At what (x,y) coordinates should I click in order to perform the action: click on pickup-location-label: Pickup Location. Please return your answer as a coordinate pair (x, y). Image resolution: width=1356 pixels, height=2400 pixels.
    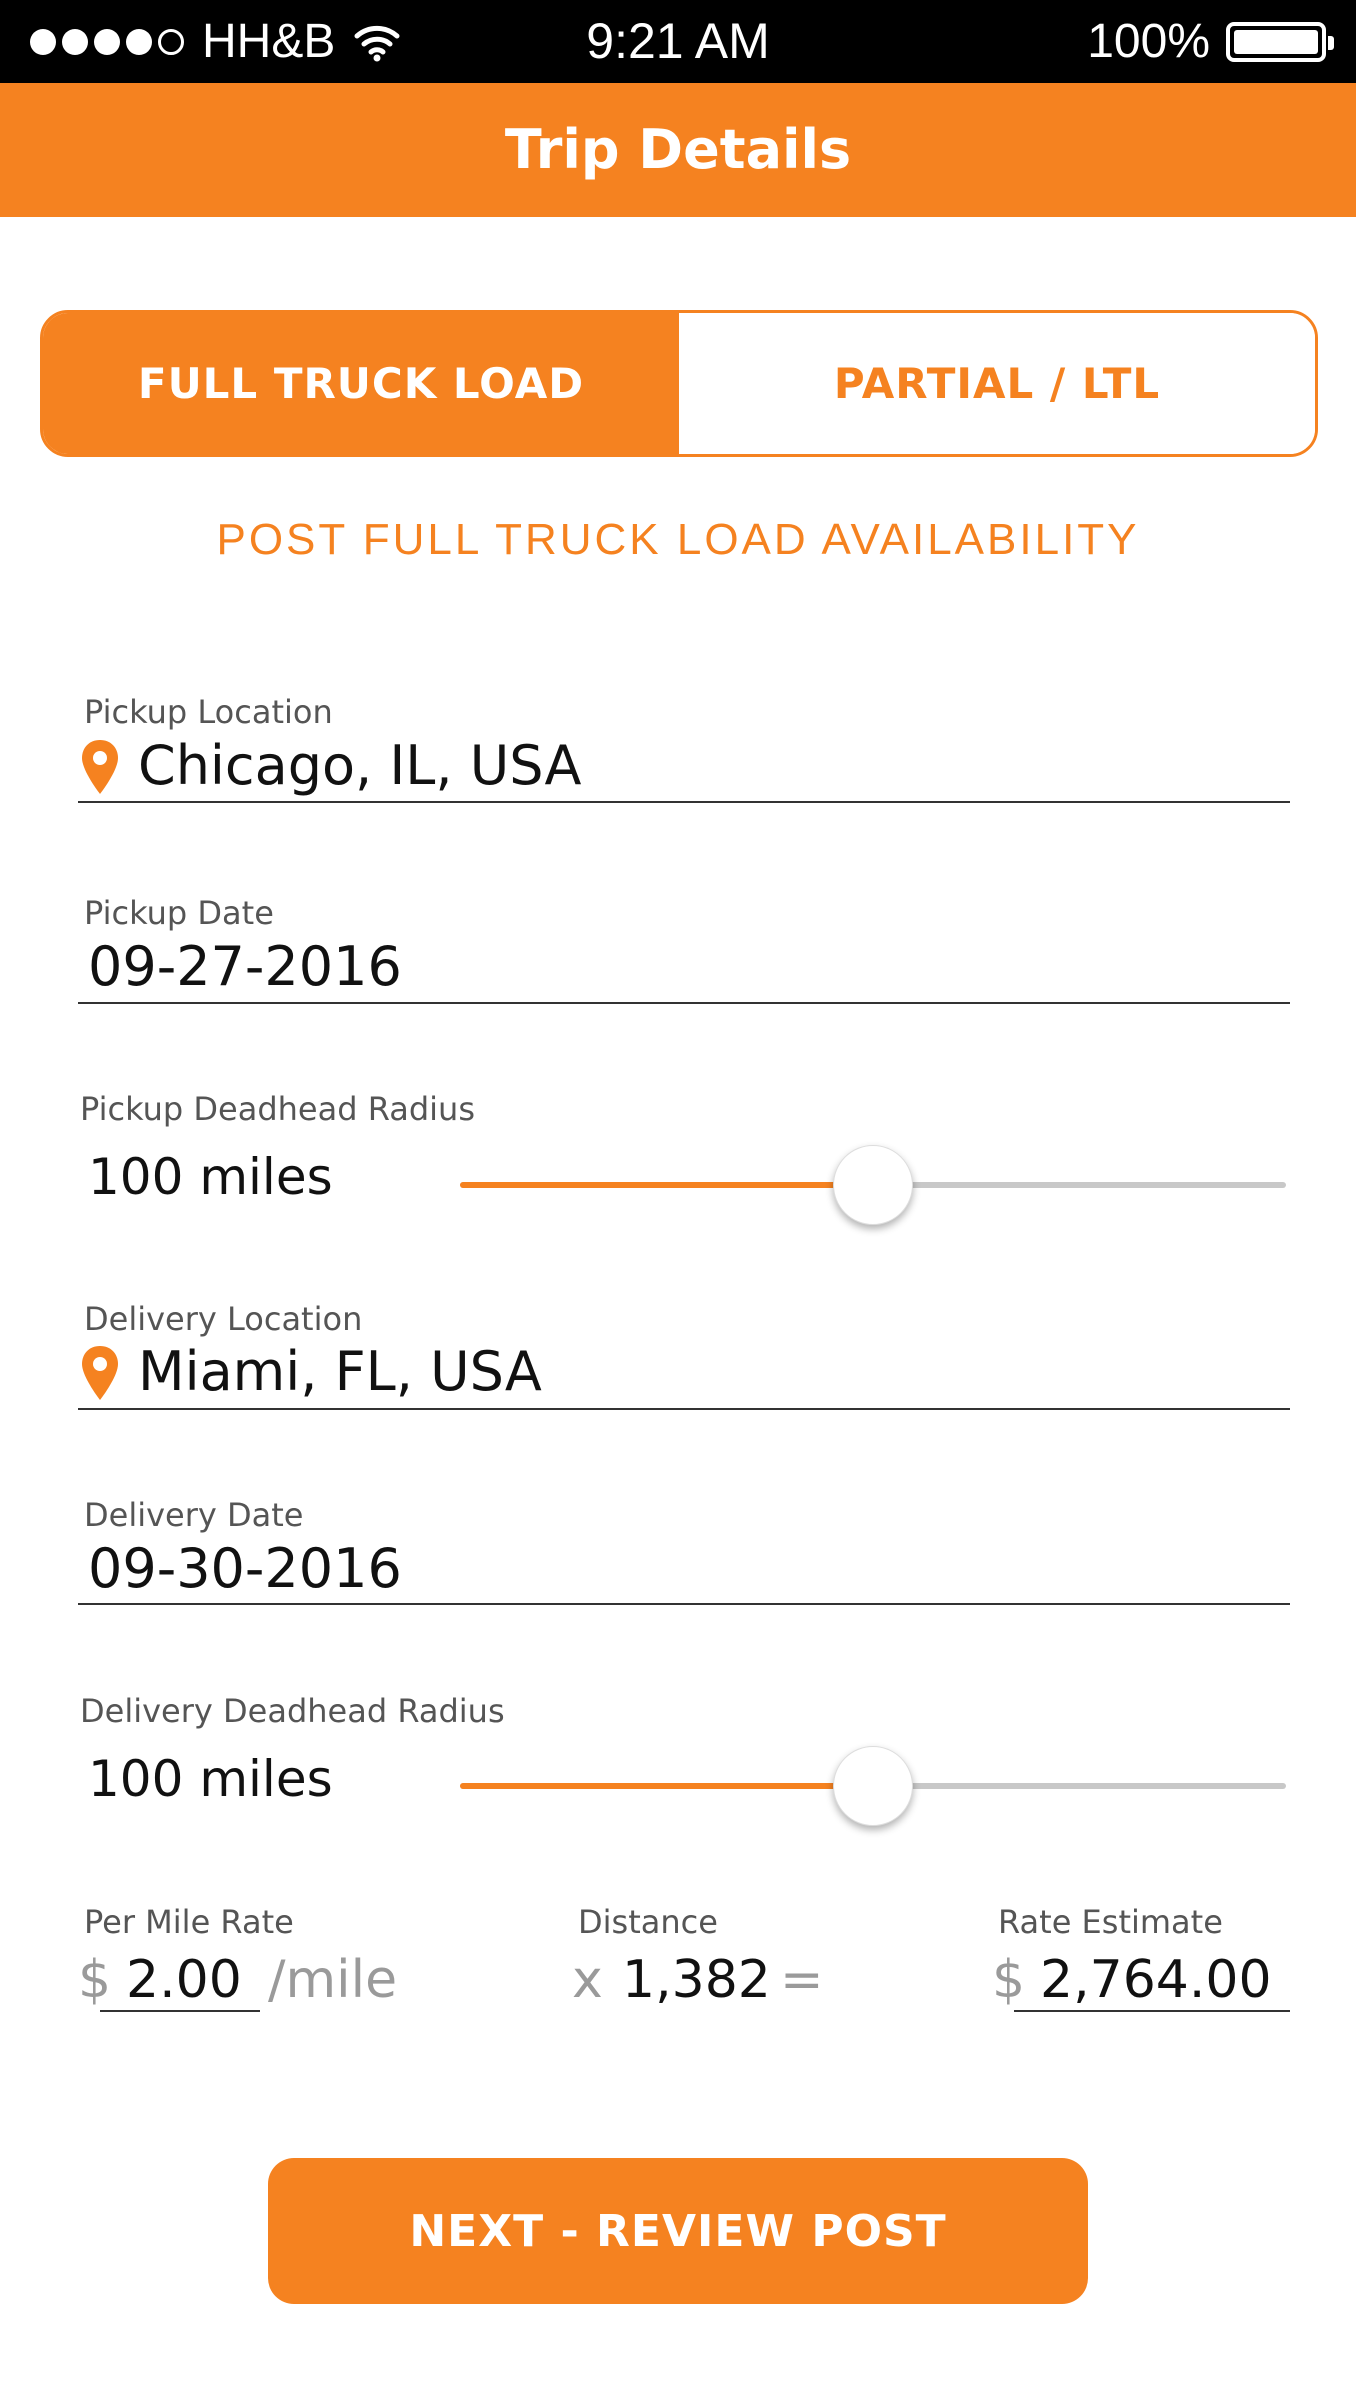
    Looking at the image, I should click on (208, 712).